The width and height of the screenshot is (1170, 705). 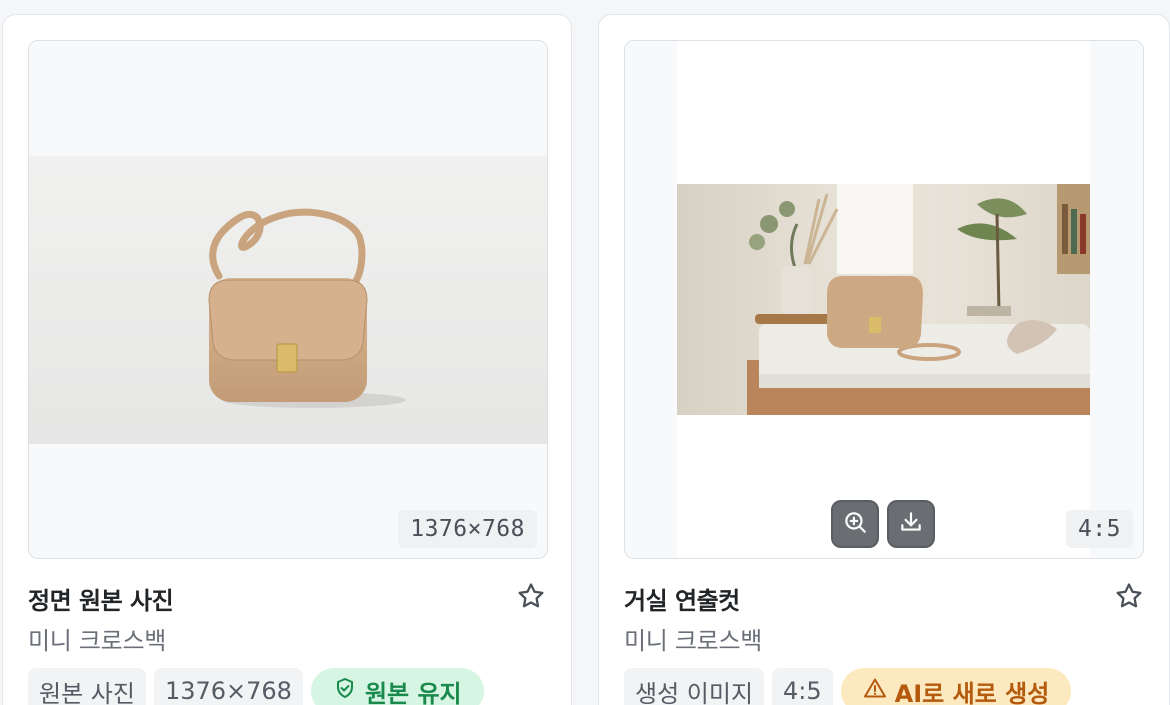 I want to click on download-icon, so click(x=911, y=524).